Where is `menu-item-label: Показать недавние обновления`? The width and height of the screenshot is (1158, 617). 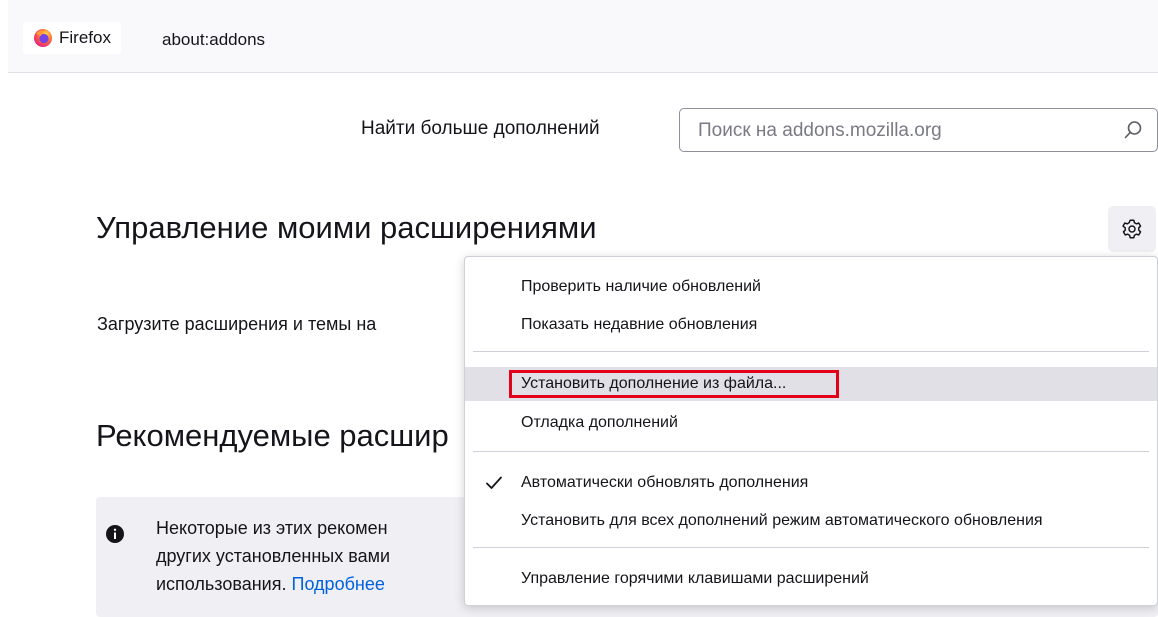 menu-item-label: Показать недавние обновления is located at coordinates (639, 324).